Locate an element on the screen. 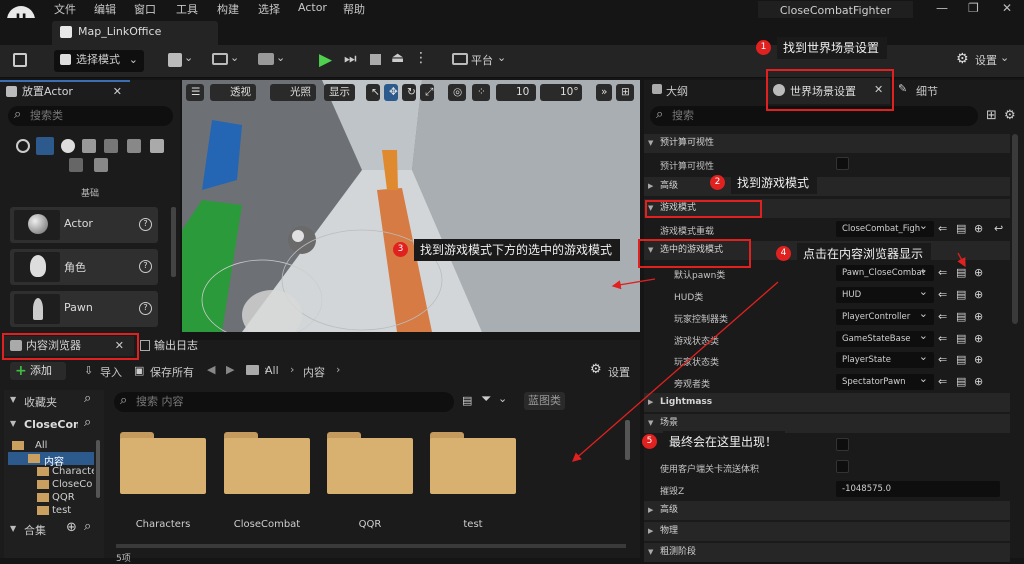 This screenshot has height=564, width=1024. forward-icon: ▶ is located at coordinates (230, 369).